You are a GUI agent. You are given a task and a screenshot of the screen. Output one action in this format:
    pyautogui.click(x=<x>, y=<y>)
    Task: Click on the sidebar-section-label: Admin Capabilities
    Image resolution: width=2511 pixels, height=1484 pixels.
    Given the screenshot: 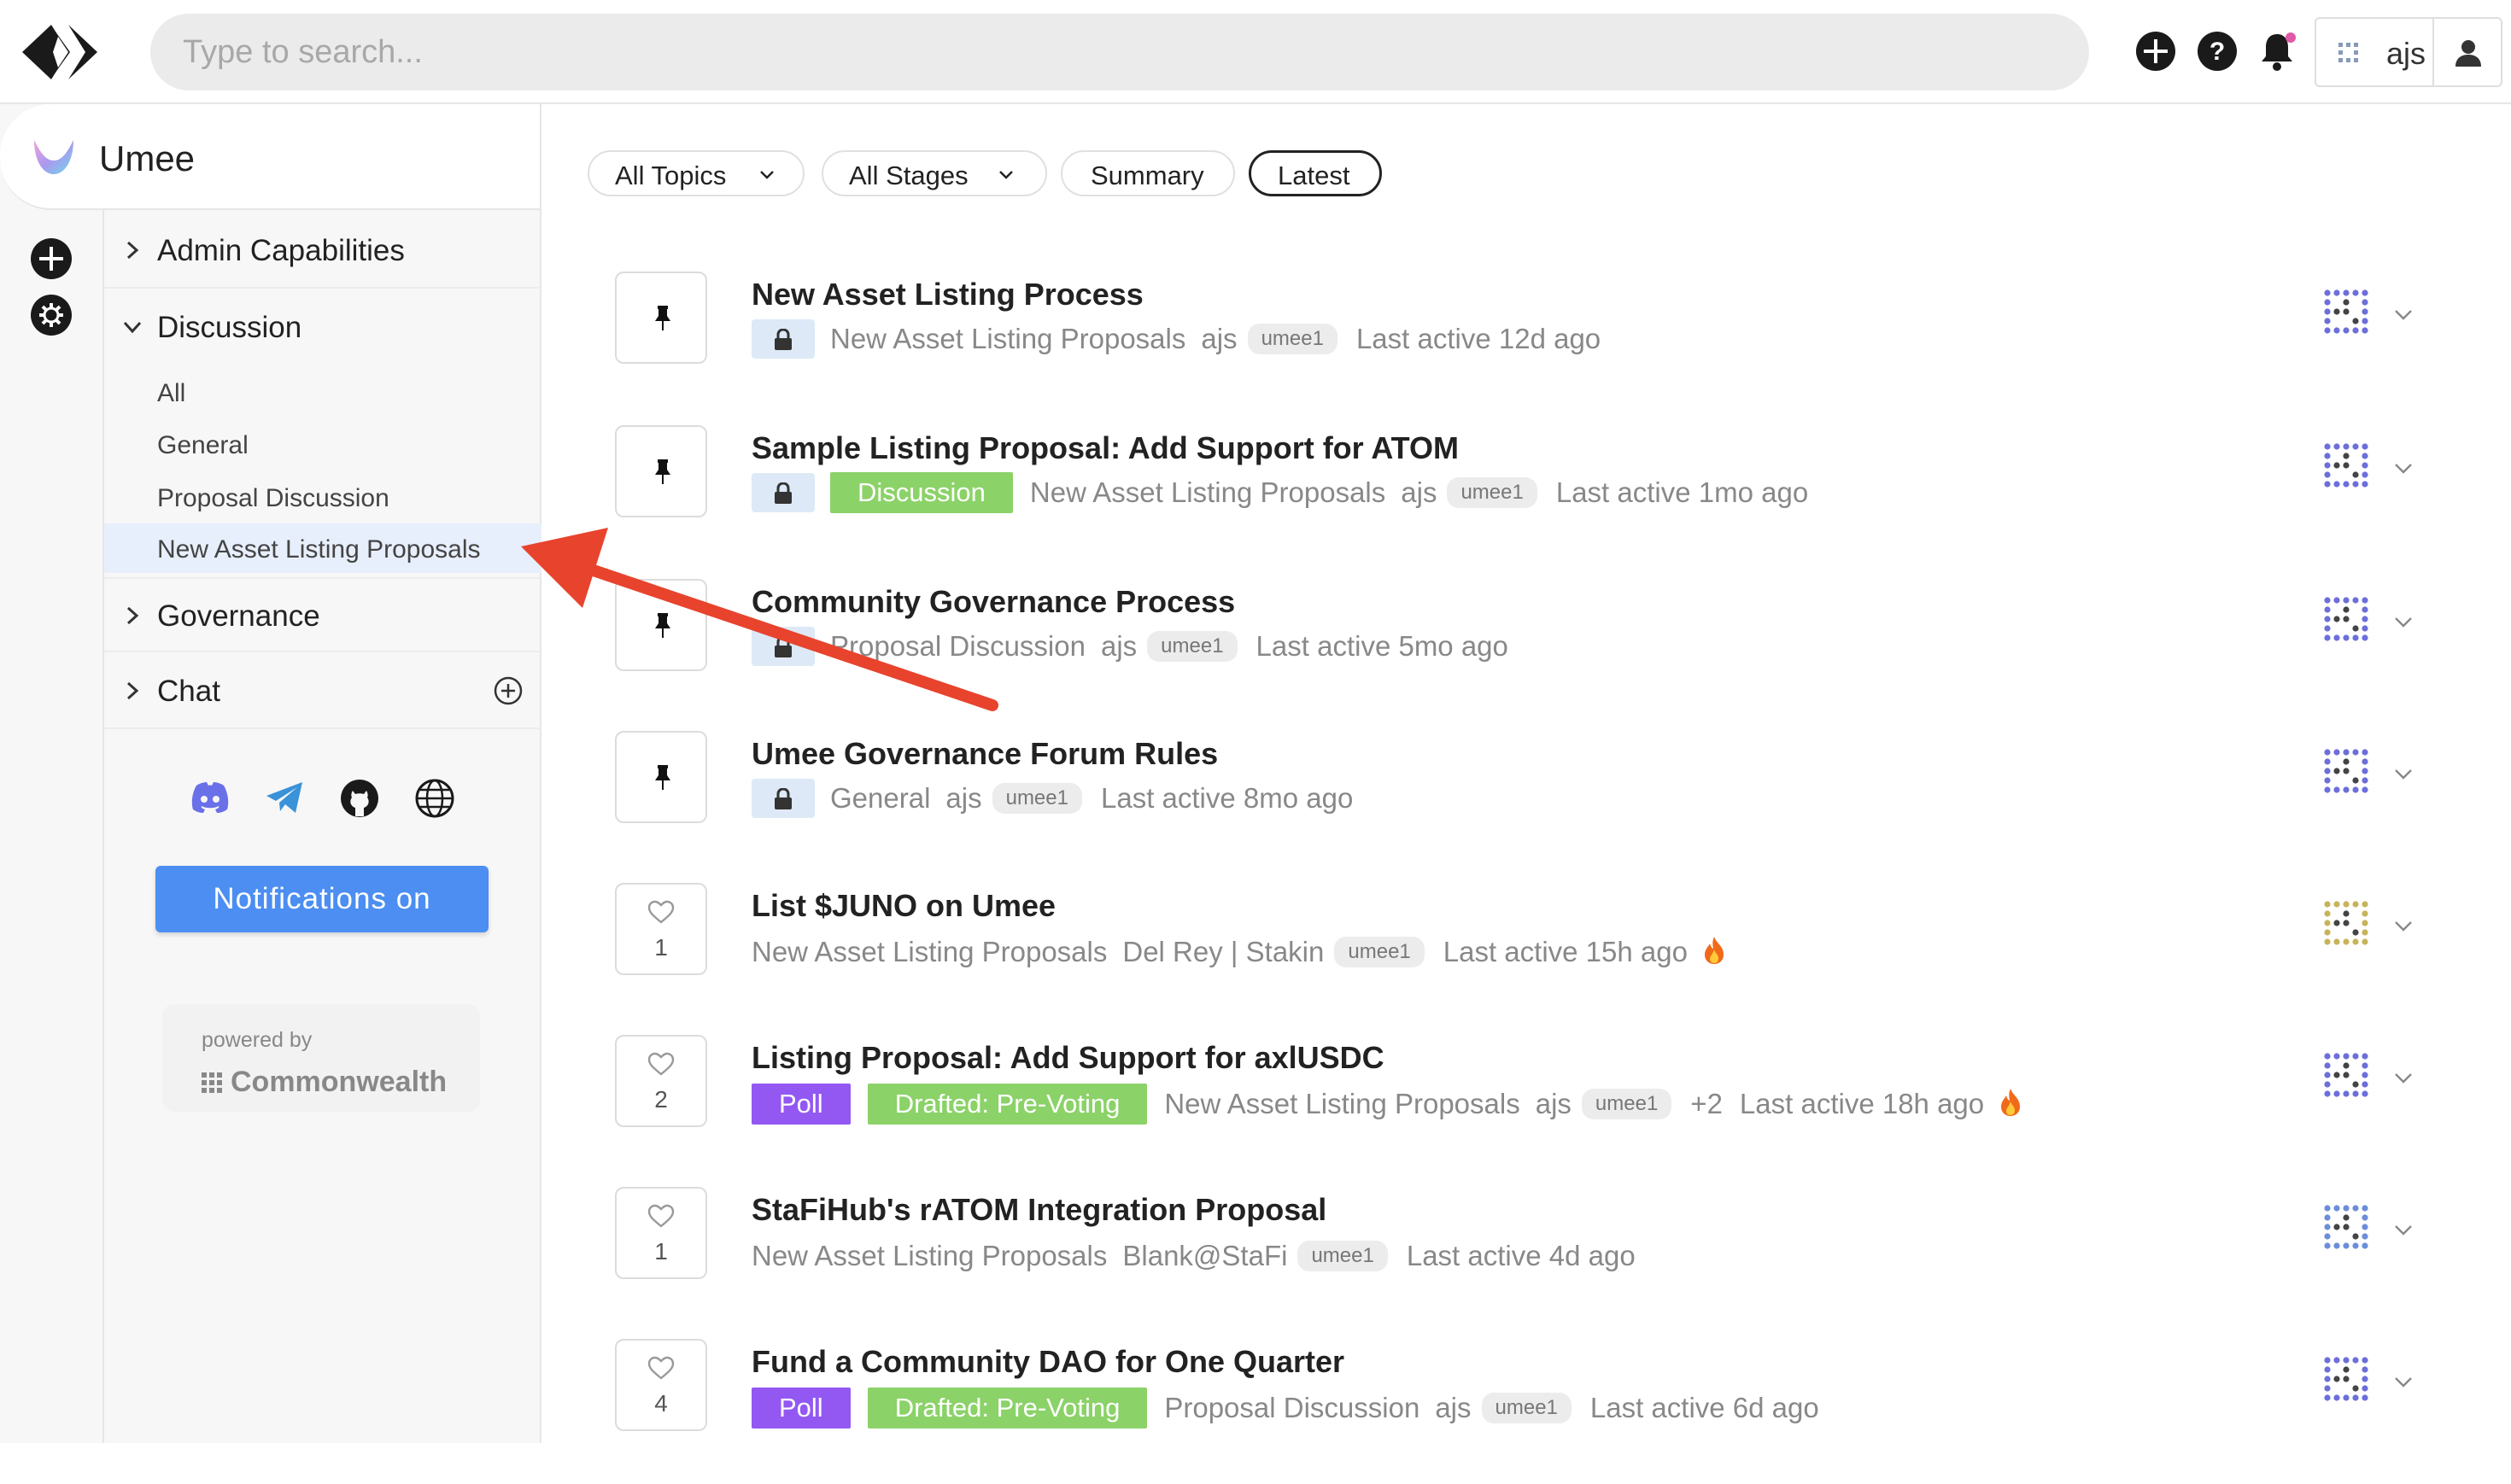 What is the action you would take?
    pyautogui.click(x=281, y=250)
    